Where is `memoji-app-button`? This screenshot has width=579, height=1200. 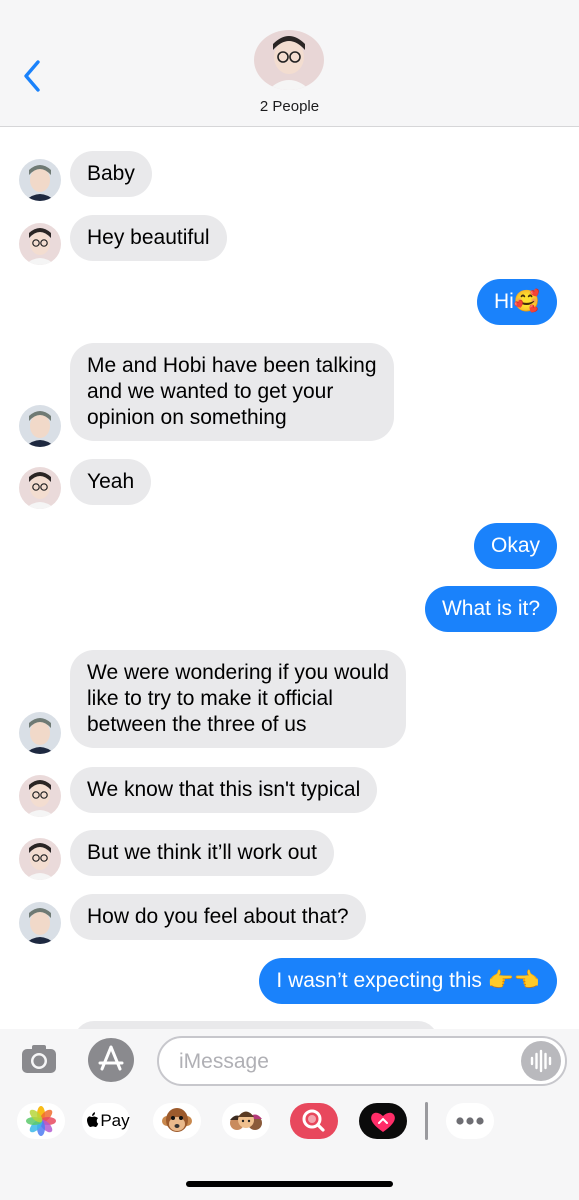
memoji-app-button is located at coordinates (246, 1121).